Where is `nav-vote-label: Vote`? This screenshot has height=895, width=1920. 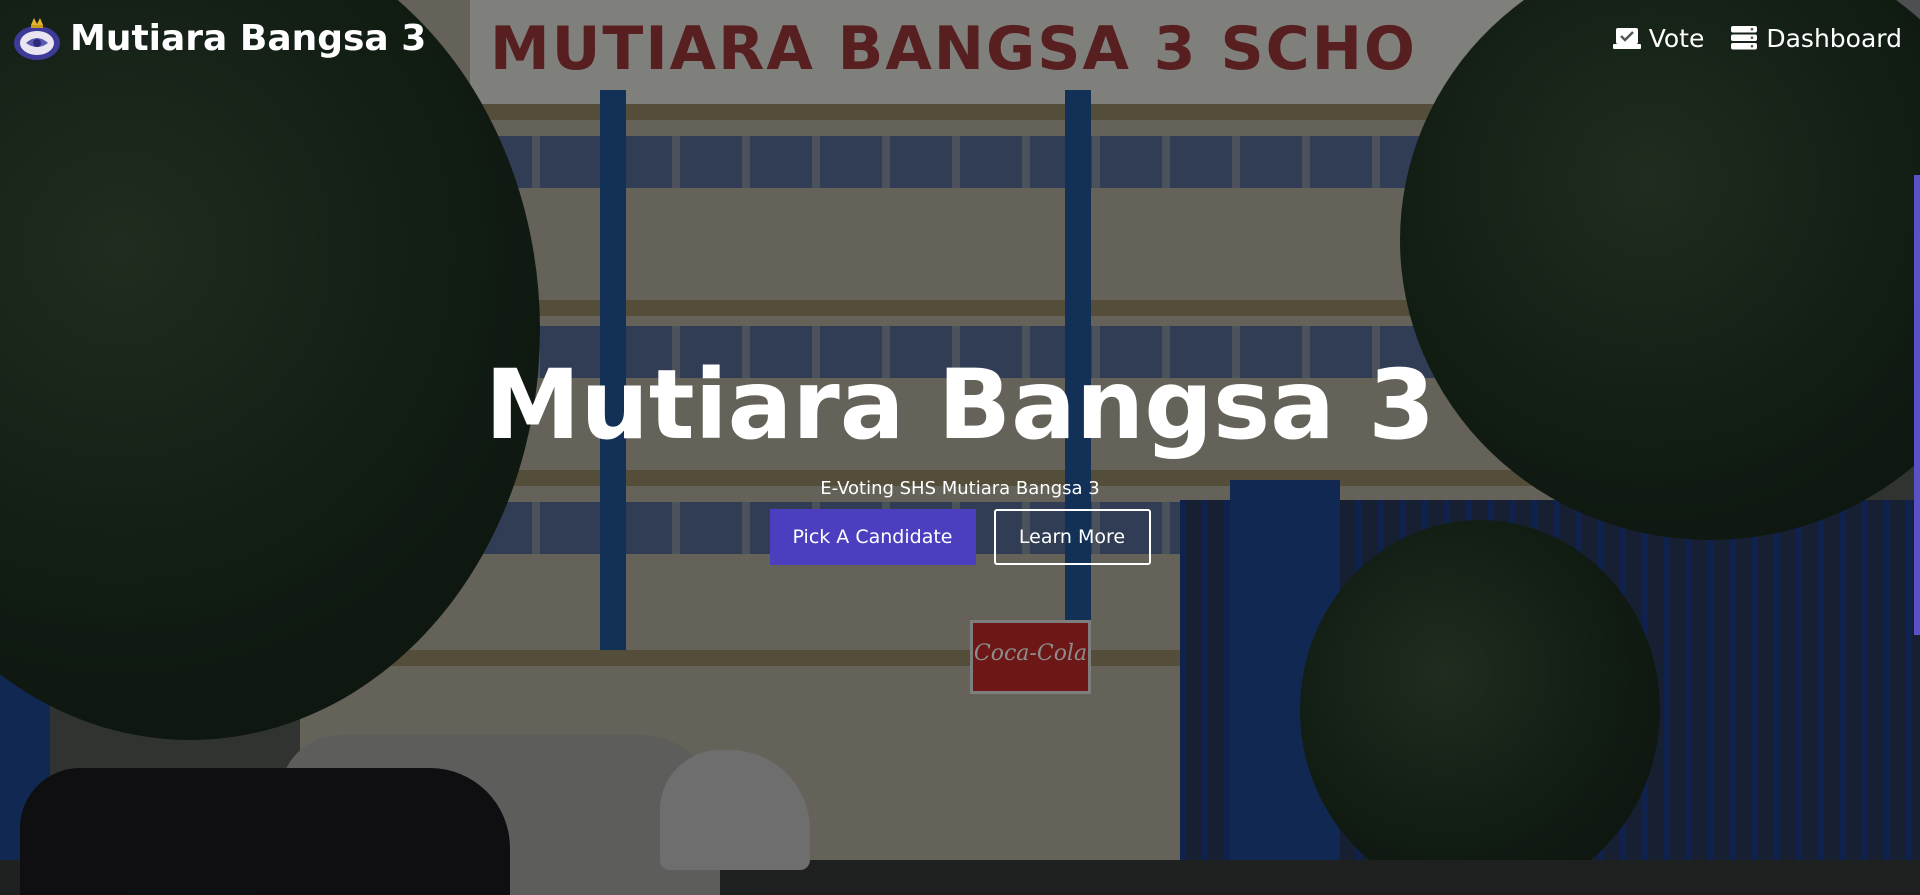 nav-vote-label: Vote is located at coordinates (1676, 38).